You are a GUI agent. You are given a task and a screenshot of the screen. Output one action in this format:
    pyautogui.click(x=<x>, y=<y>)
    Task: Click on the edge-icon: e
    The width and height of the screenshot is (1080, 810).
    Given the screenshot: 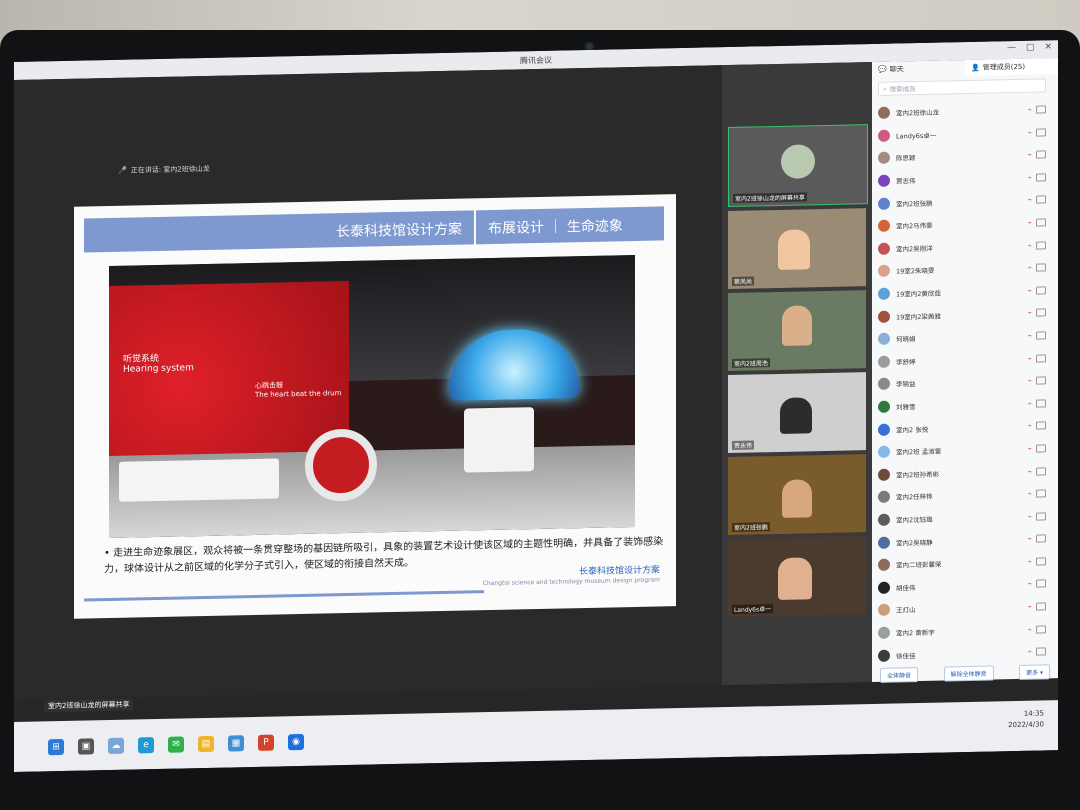 What is the action you would take?
    pyautogui.click(x=146, y=745)
    